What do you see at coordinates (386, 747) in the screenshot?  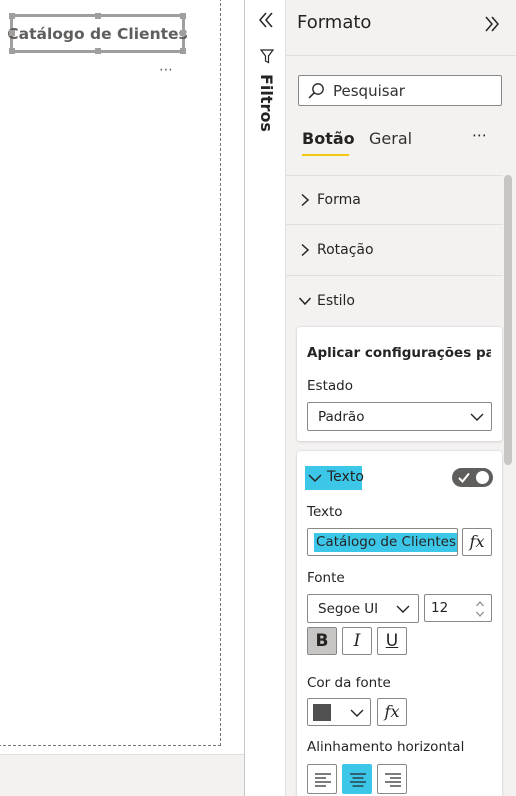 I see `horizontal-align-label: Alinhamento horizontal` at bounding box center [386, 747].